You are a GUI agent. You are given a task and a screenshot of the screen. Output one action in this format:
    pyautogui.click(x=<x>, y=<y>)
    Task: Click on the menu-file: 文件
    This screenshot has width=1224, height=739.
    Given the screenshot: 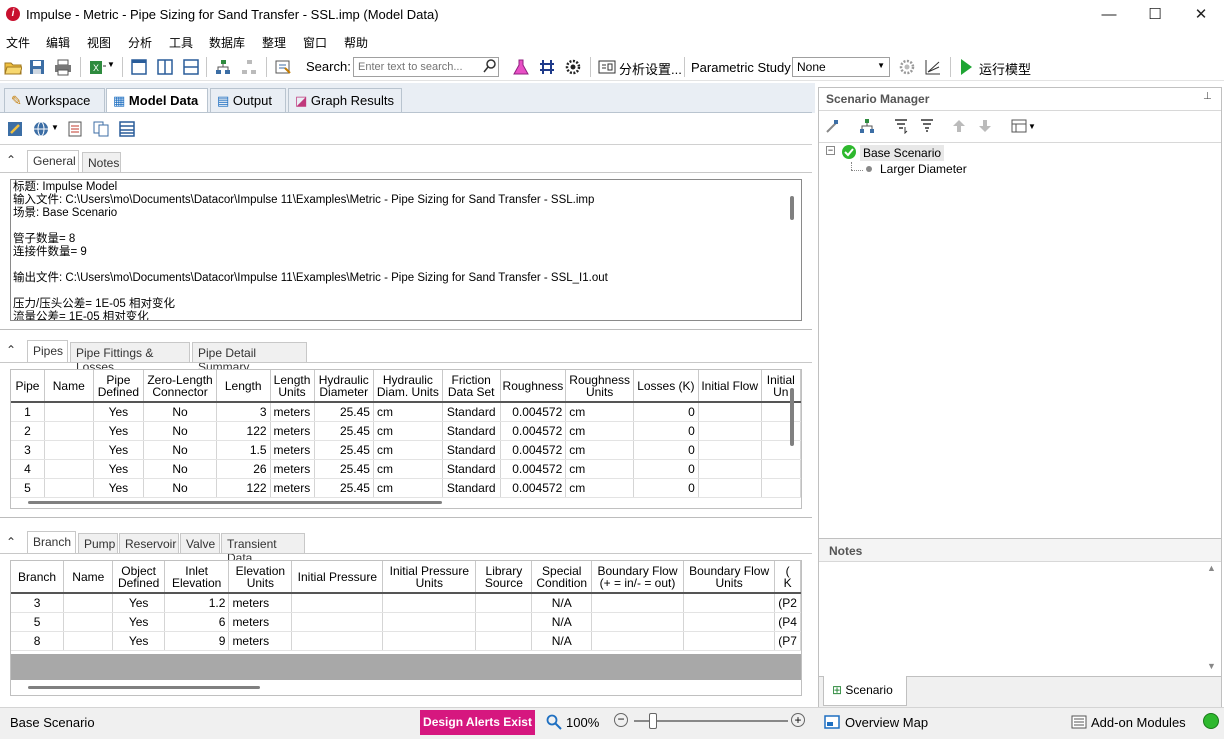 What is the action you would take?
    pyautogui.click(x=18, y=42)
    